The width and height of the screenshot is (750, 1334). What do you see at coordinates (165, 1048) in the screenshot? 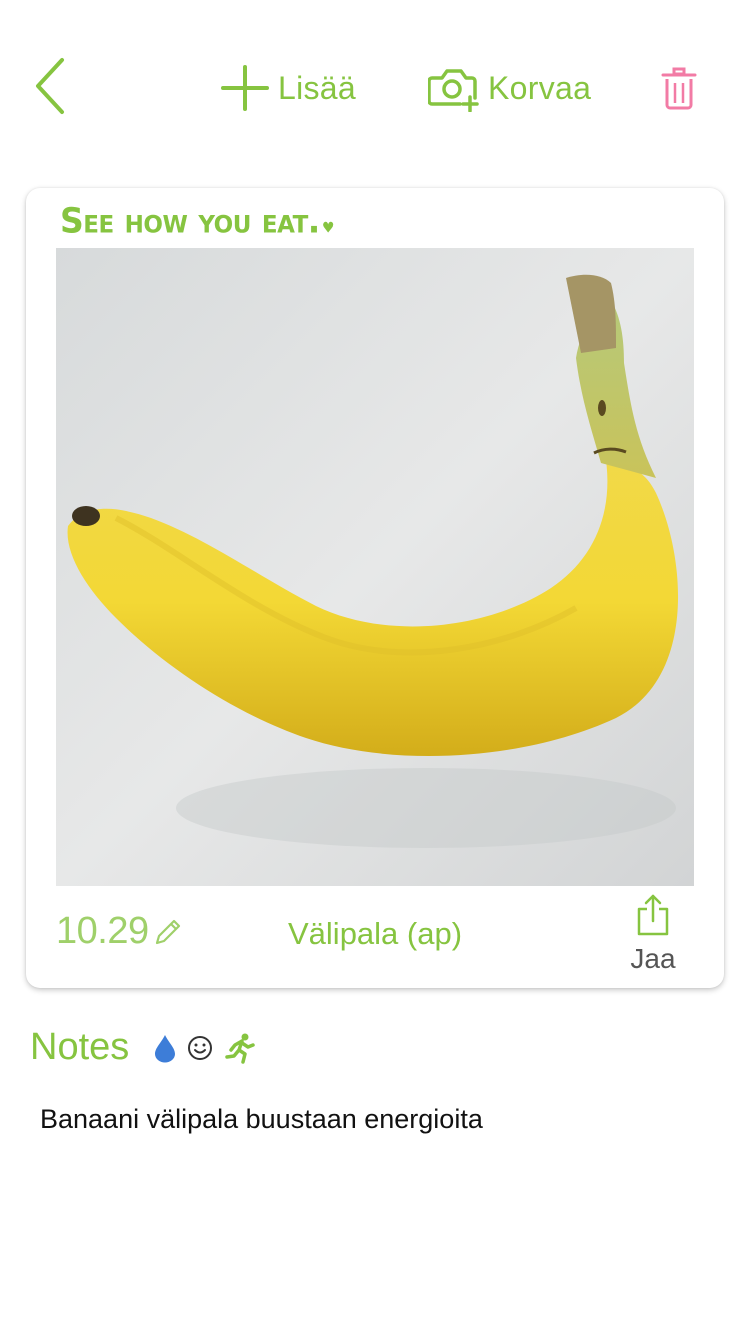
I see `water-drop-icon` at bounding box center [165, 1048].